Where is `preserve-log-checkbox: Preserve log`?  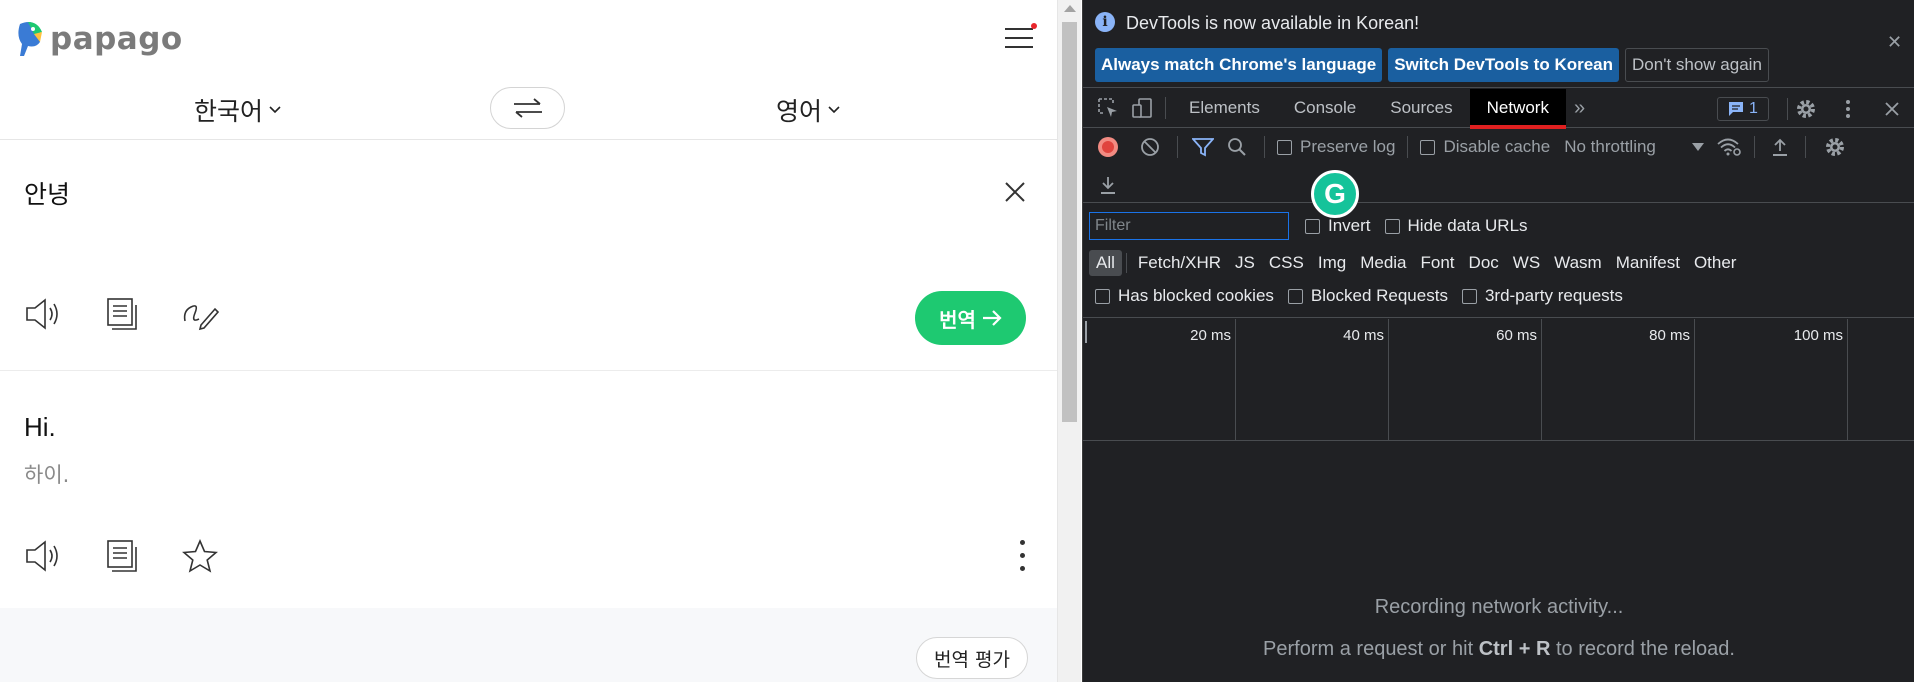 preserve-log-checkbox: Preserve log is located at coordinates (1336, 147).